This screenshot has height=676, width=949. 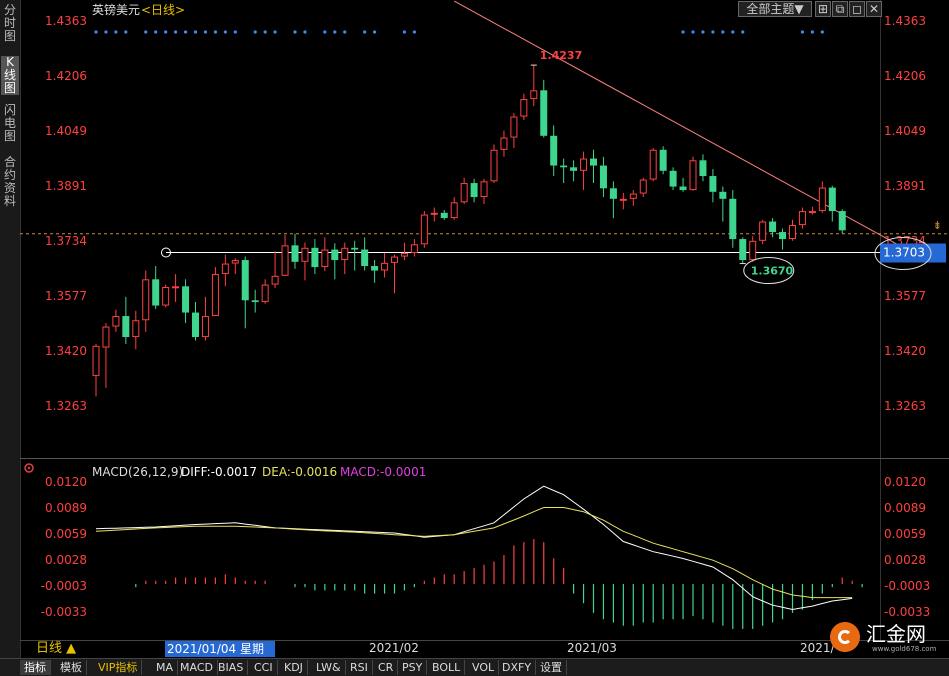 I want to click on macd-hist-value: MACD:-0.0001, so click(x=383, y=472).